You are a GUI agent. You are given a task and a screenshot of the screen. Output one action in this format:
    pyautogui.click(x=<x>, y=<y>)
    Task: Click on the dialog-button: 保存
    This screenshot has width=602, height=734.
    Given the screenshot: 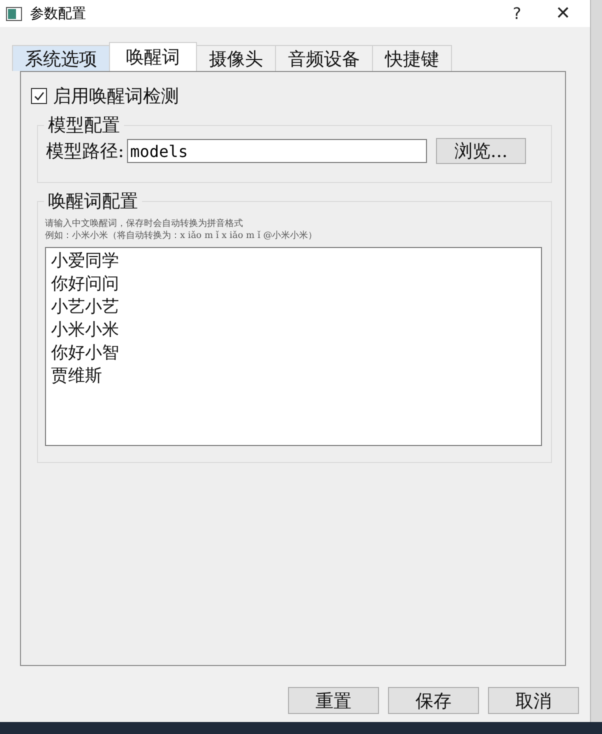 What is the action you would take?
    pyautogui.click(x=433, y=700)
    